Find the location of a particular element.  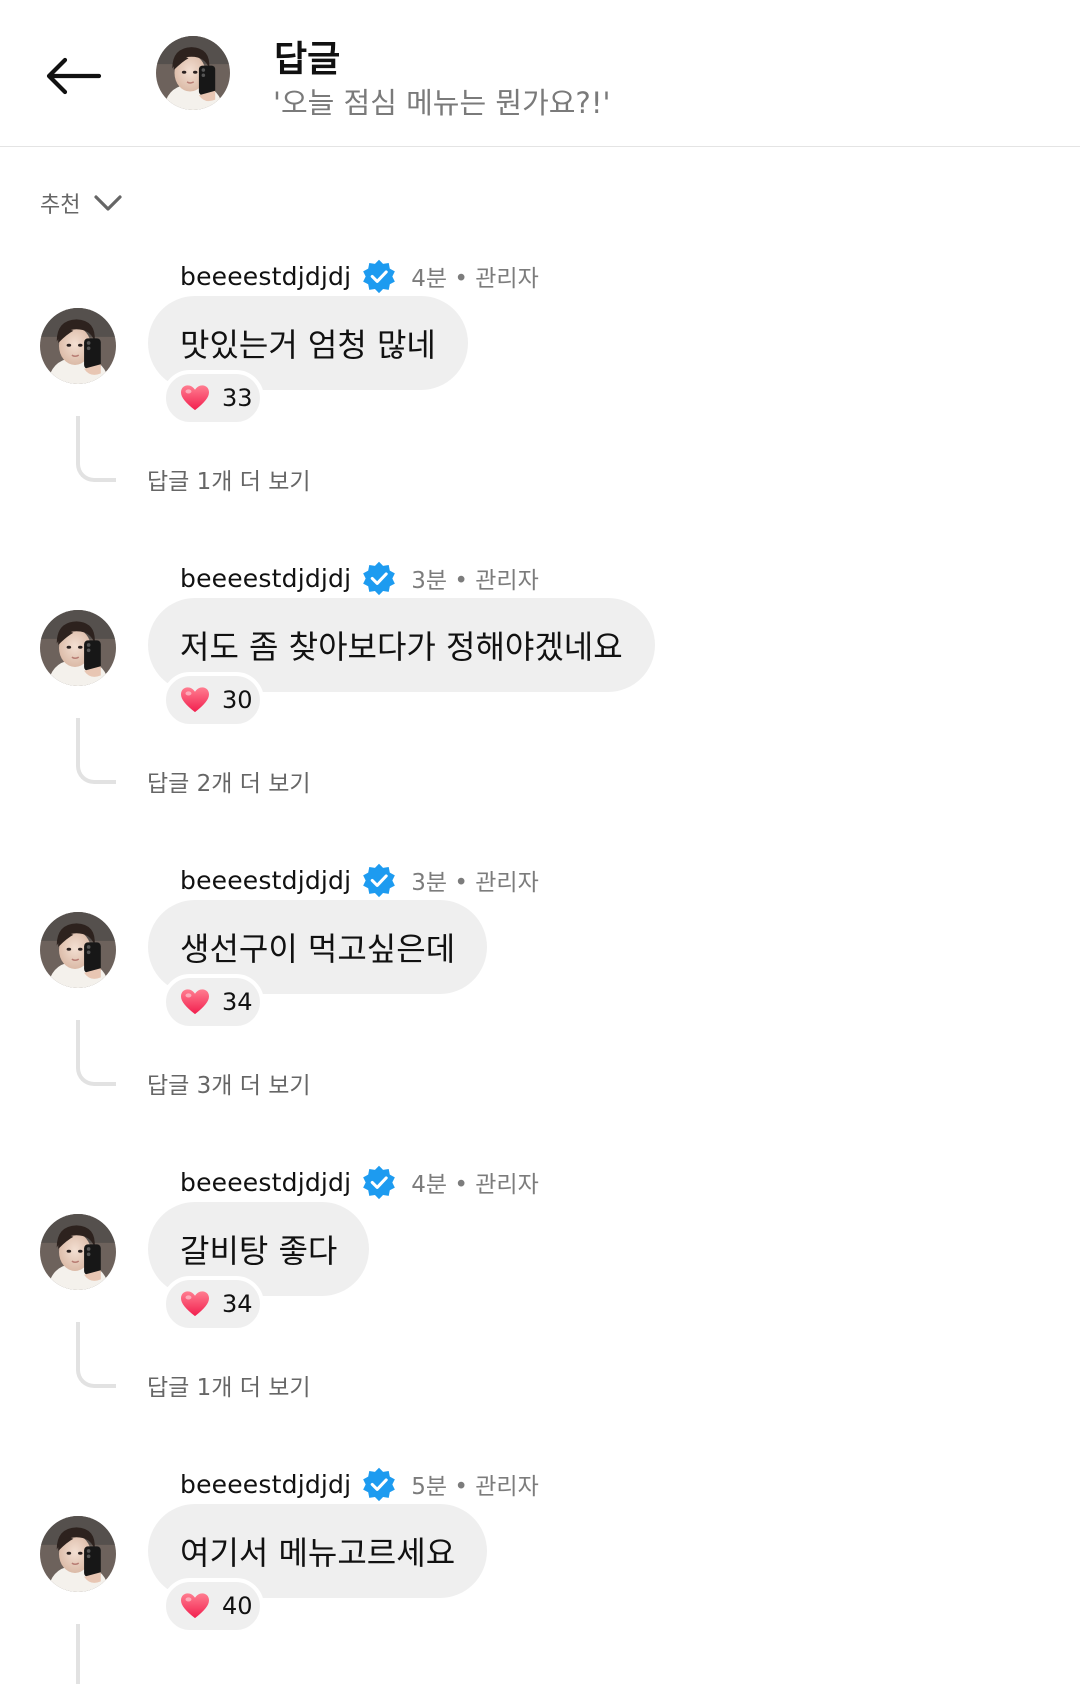

like-count: 33 is located at coordinates (237, 398).